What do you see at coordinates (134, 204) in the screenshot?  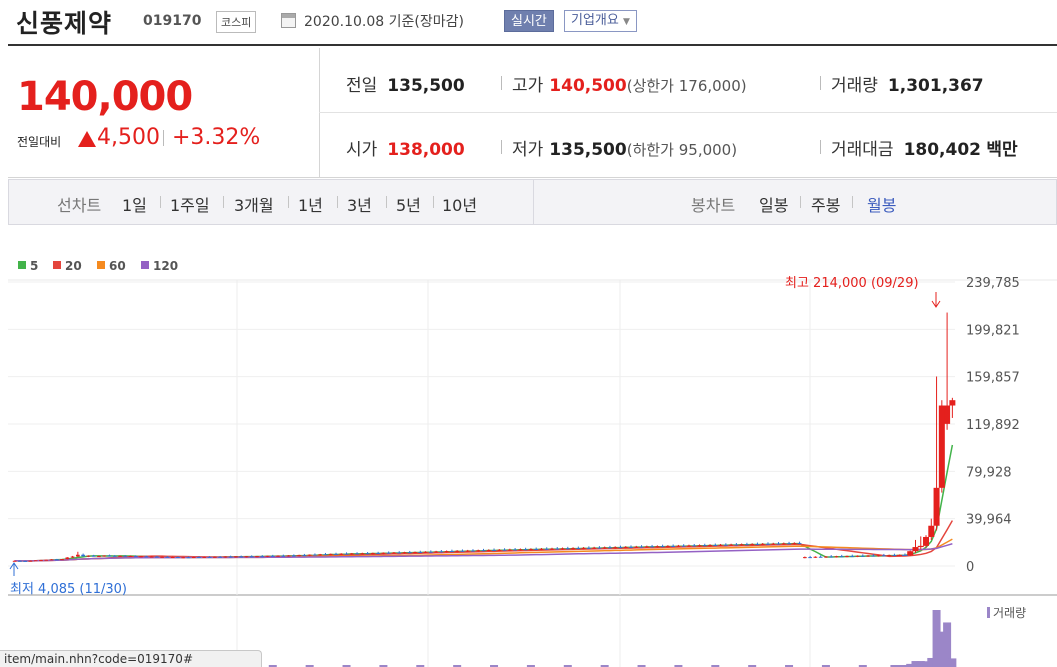 I see `period-1d: 1일` at bounding box center [134, 204].